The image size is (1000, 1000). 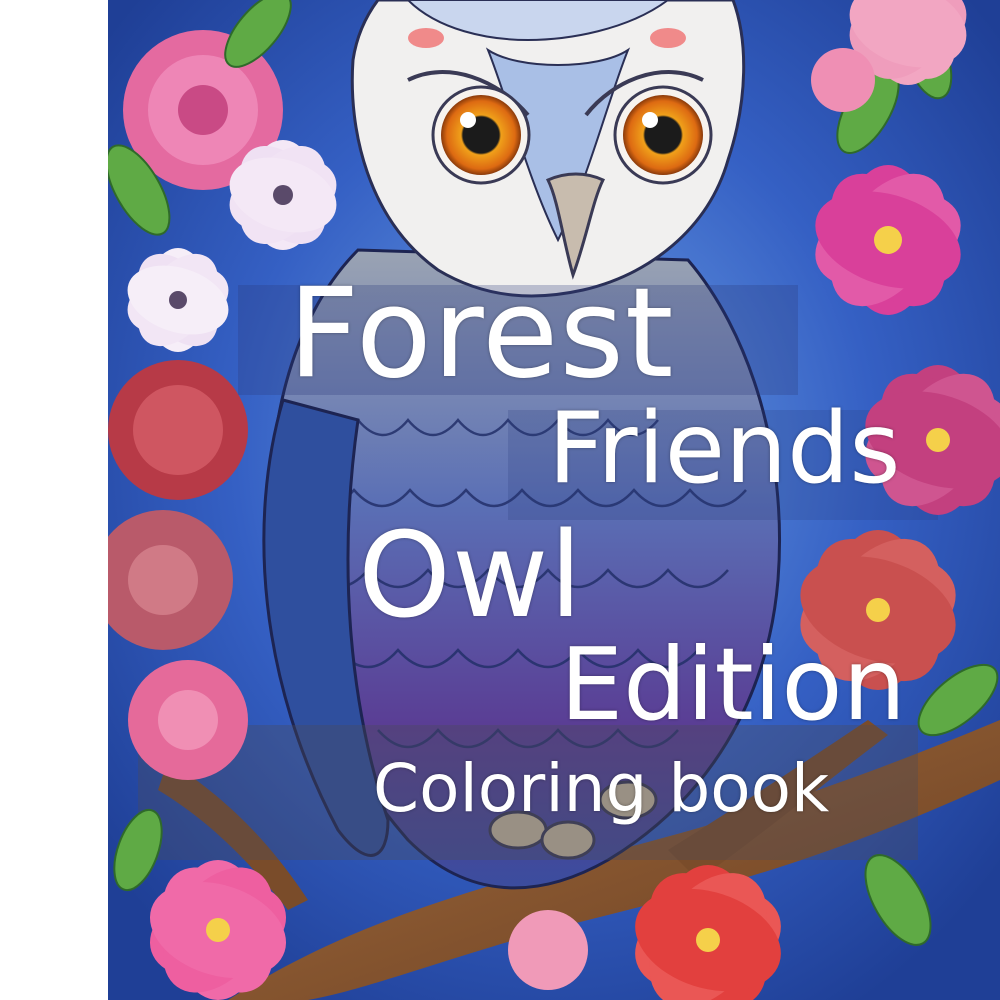 What do you see at coordinates (481, 135) in the screenshot?
I see `owl-eye-left` at bounding box center [481, 135].